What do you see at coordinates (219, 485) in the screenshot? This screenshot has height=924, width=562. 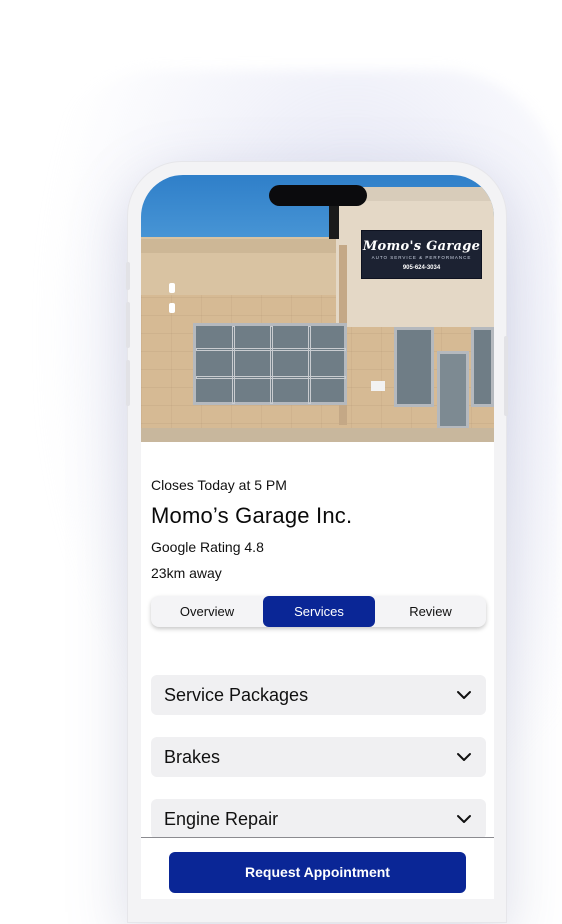 I see `hours-text: Closes Today at 5 PM` at bounding box center [219, 485].